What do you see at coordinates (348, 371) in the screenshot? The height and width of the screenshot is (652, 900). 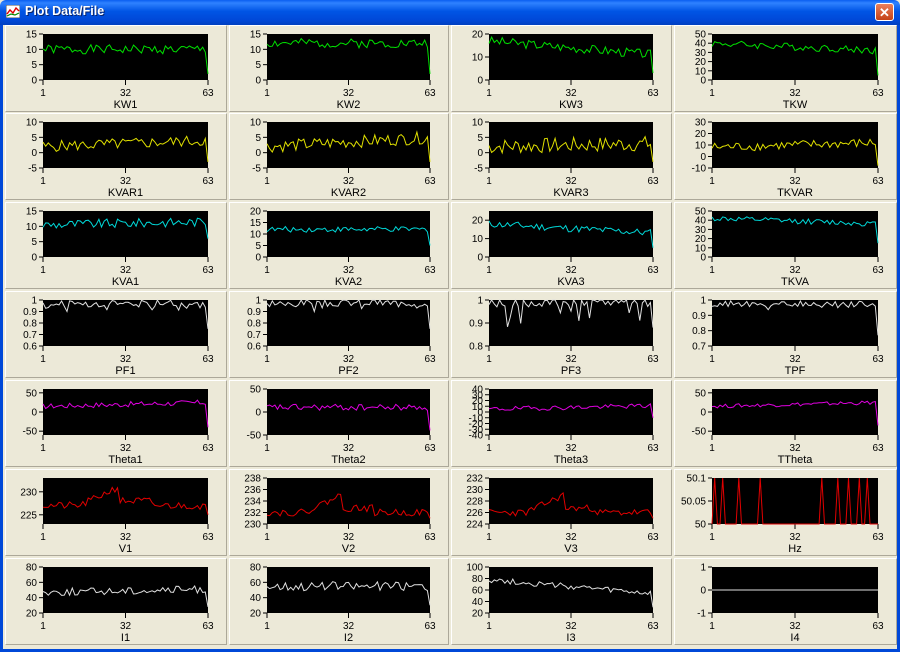 I see `plot-label: PF2` at bounding box center [348, 371].